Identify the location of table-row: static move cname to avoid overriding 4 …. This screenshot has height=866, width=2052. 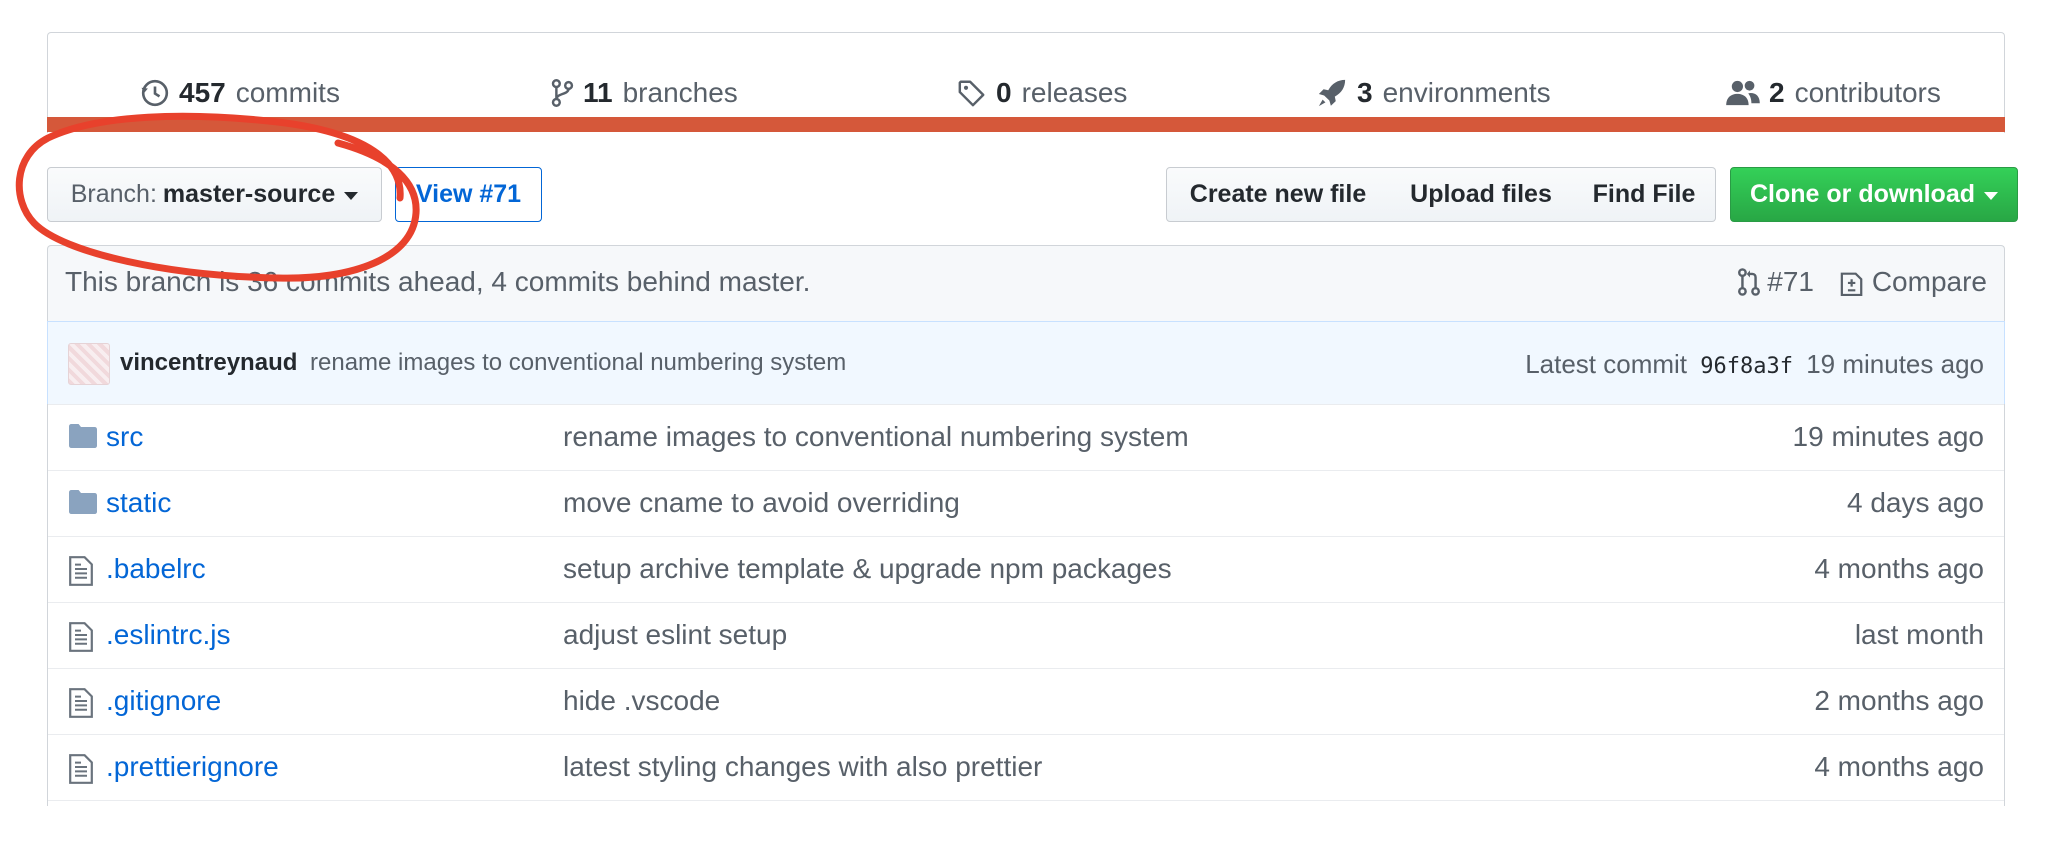
(1026, 503).